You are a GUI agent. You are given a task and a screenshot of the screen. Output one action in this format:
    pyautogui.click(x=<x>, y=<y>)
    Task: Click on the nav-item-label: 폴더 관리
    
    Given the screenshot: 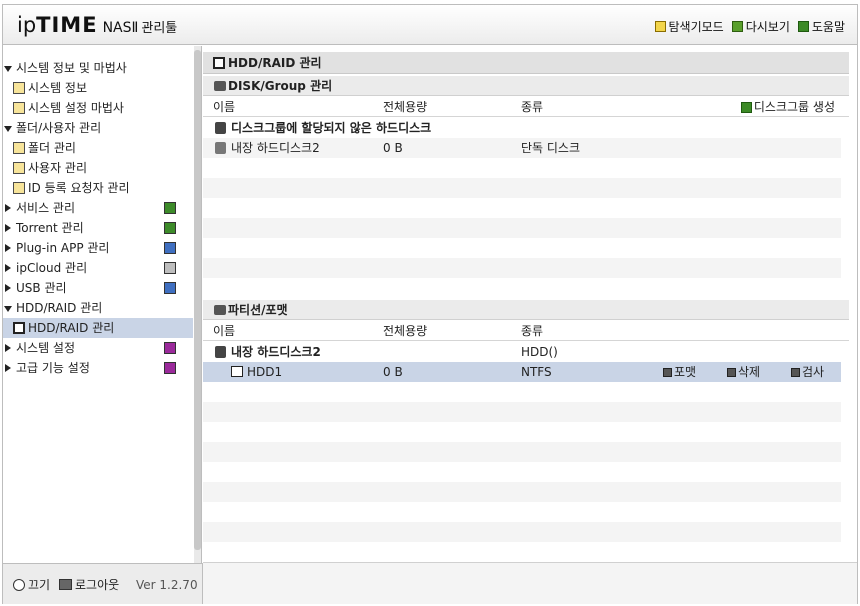 What is the action you would take?
    pyautogui.click(x=52, y=148)
    